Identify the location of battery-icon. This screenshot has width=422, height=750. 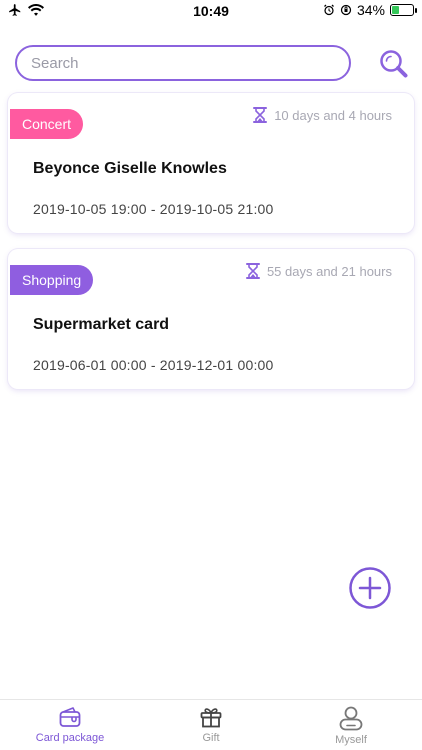
(403, 10).